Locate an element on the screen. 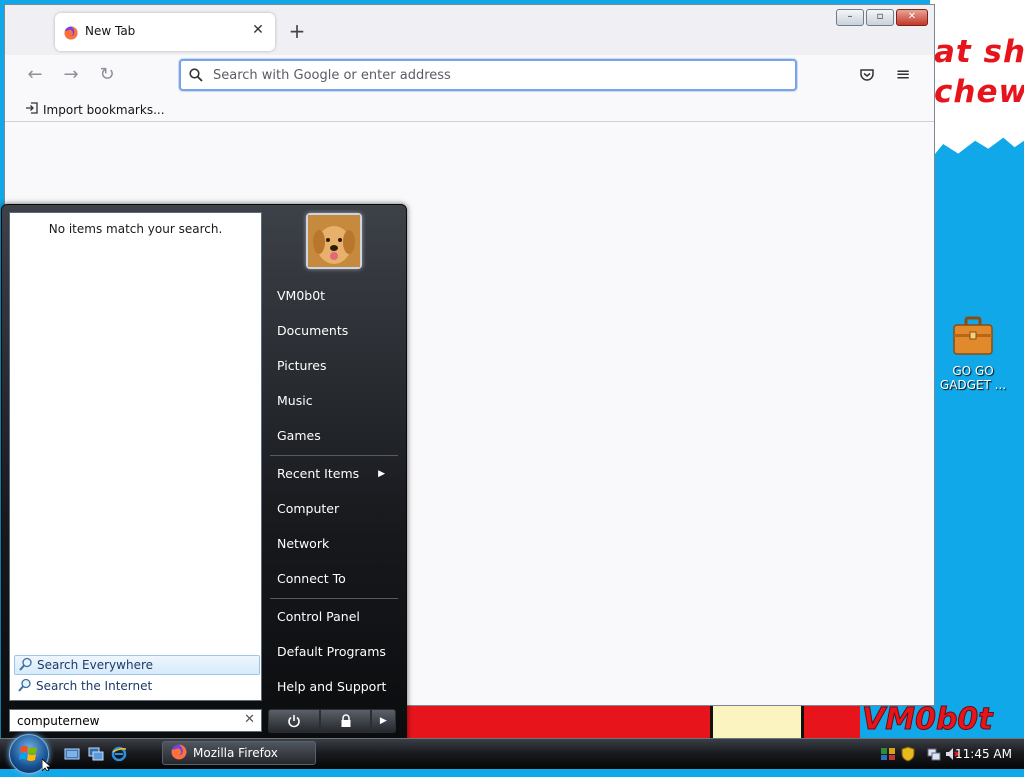 The width and height of the screenshot is (1024, 777). clear-search-icon: ✕ is located at coordinates (249, 719).